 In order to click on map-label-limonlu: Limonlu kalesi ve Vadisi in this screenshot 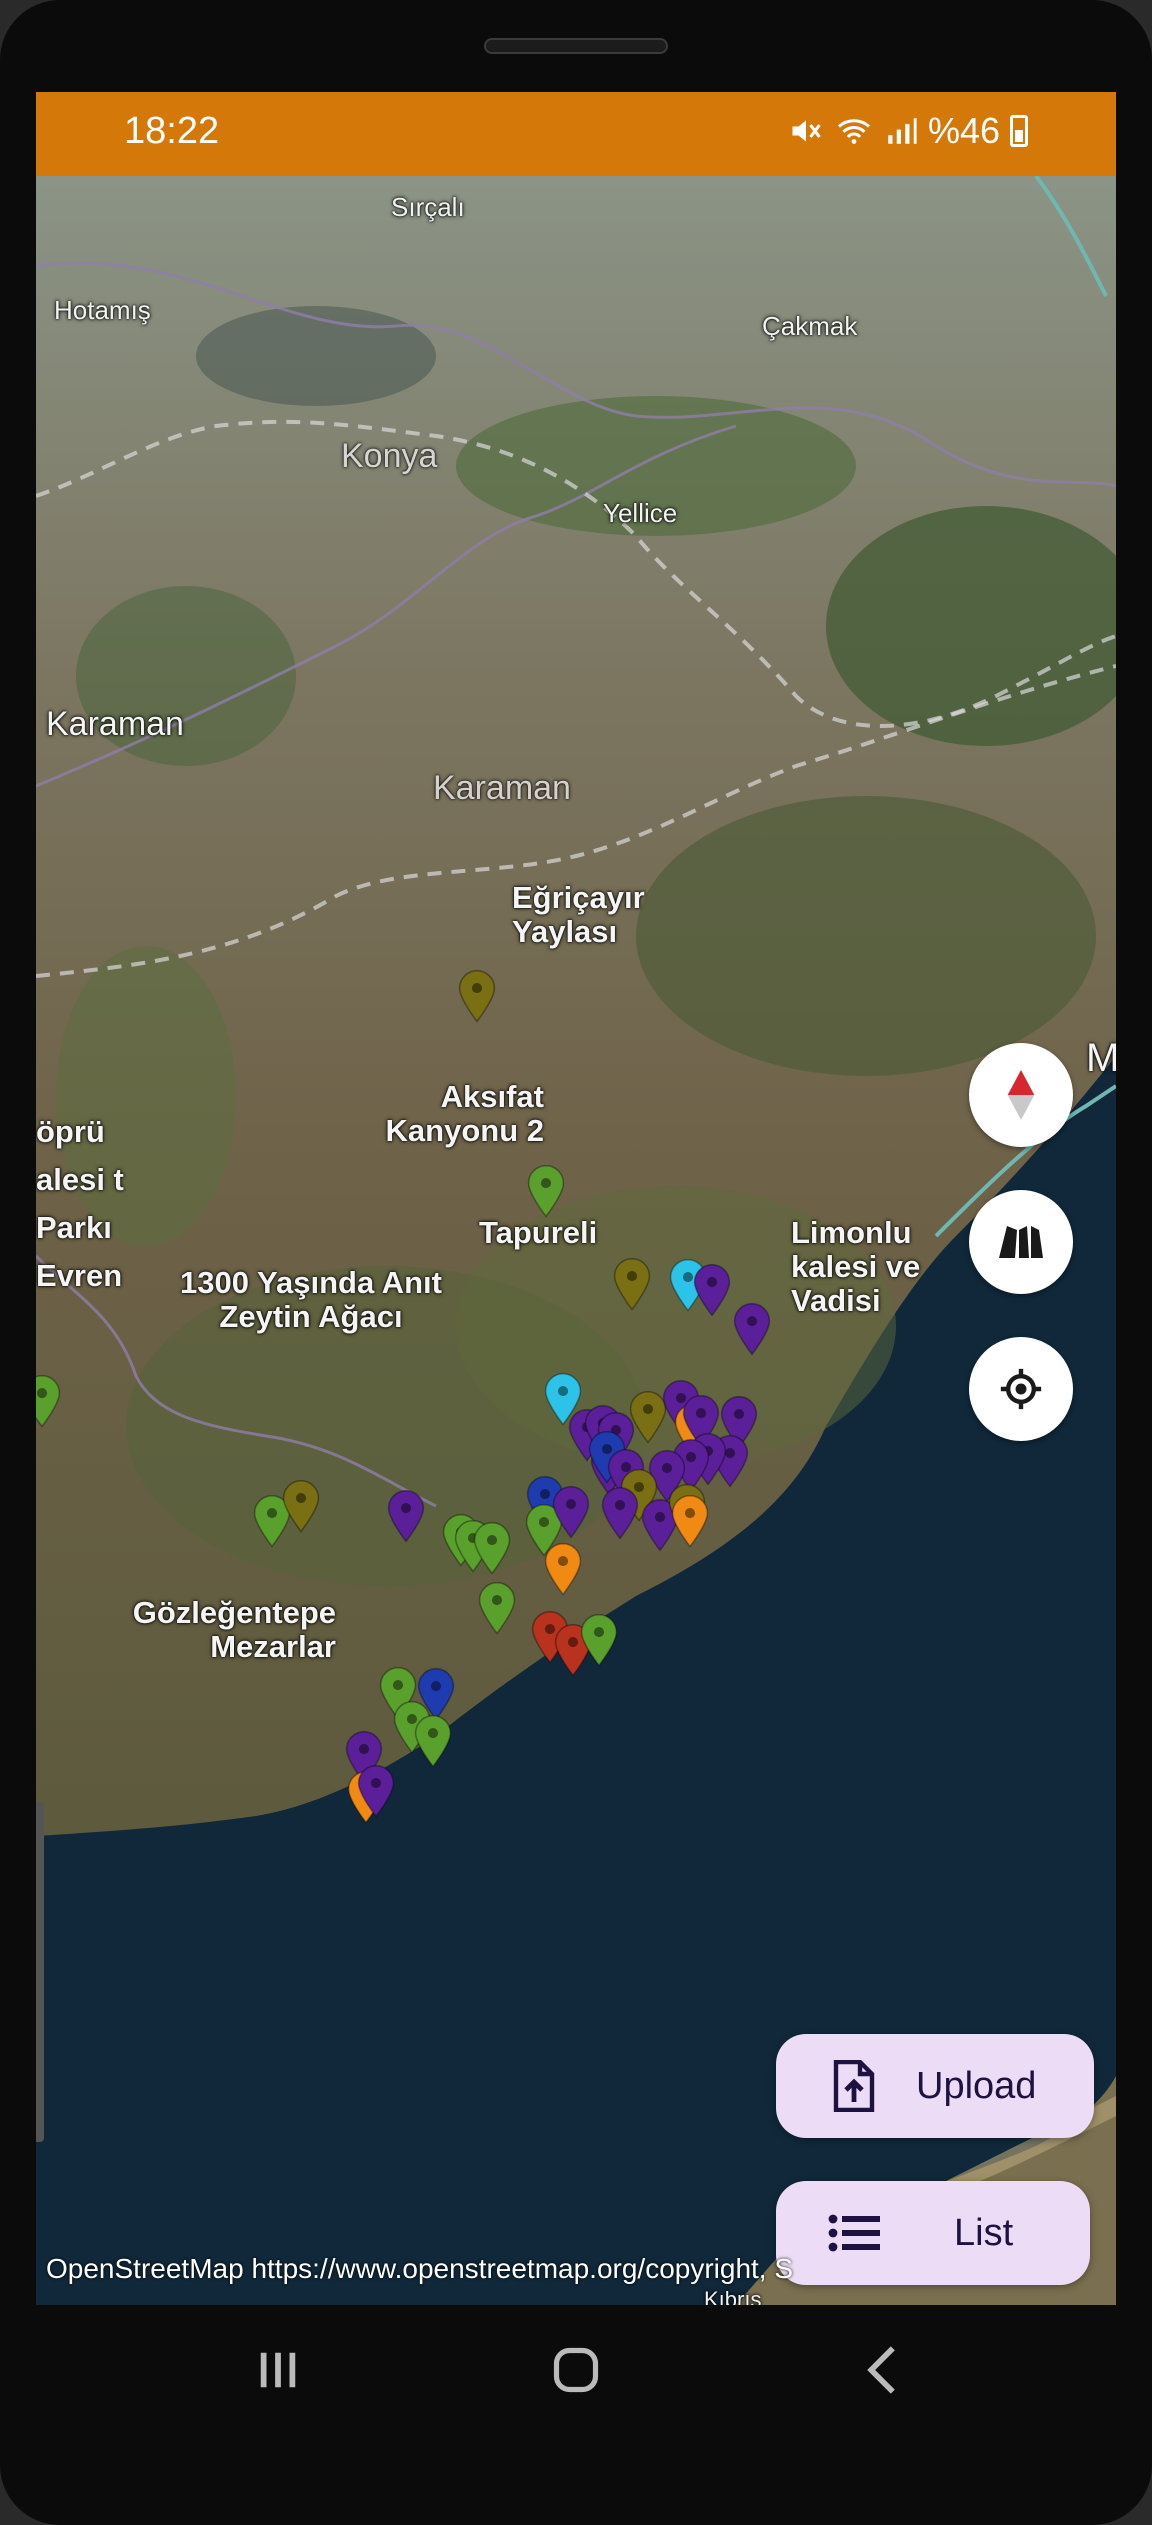, I will do `click(856, 1267)`.